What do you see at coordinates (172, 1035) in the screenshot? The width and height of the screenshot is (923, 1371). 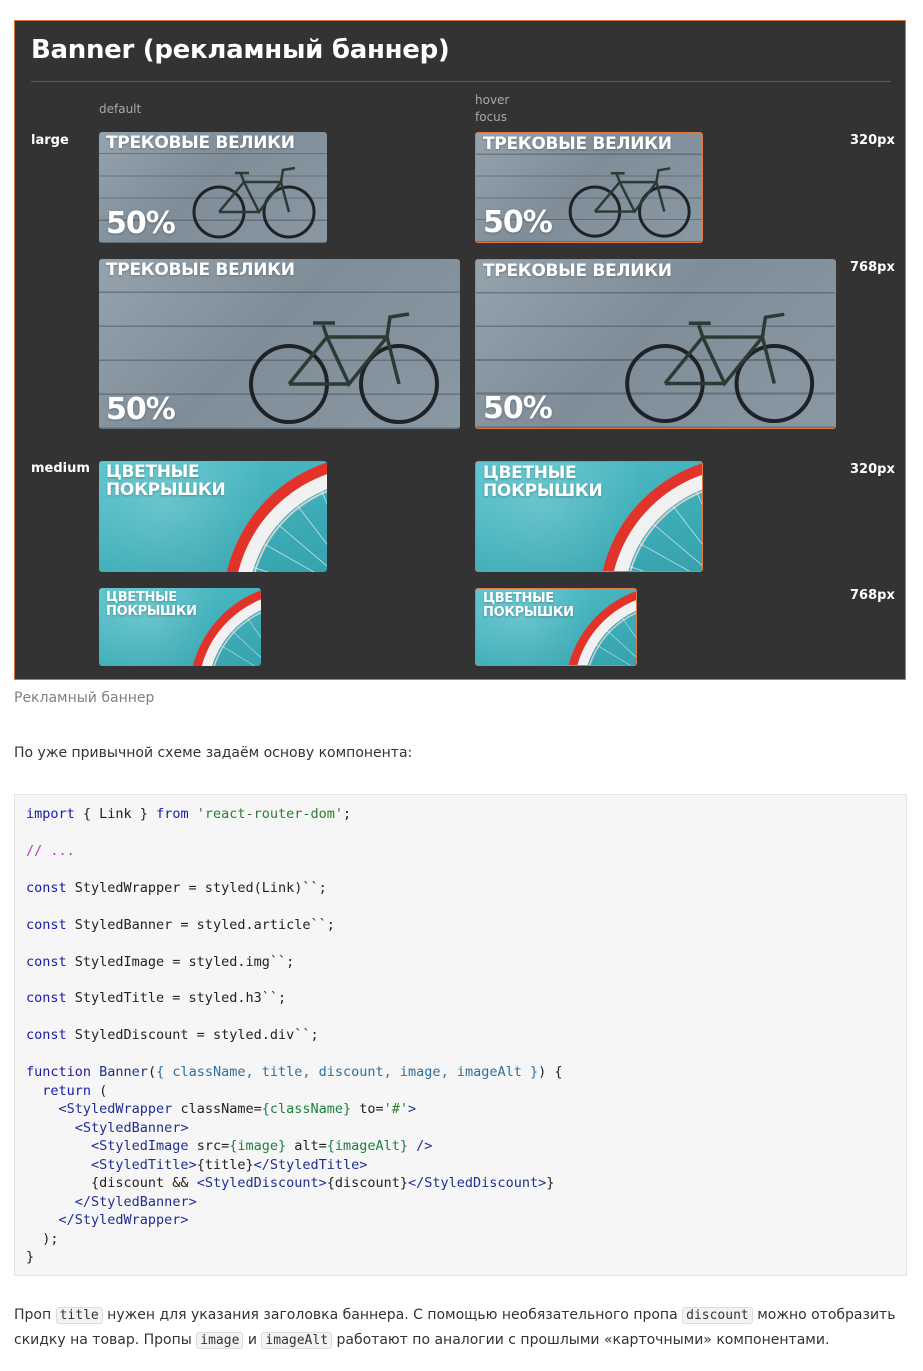 I see `code-line-7: const StyledDiscount = styled.div``;` at bounding box center [172, 1035].